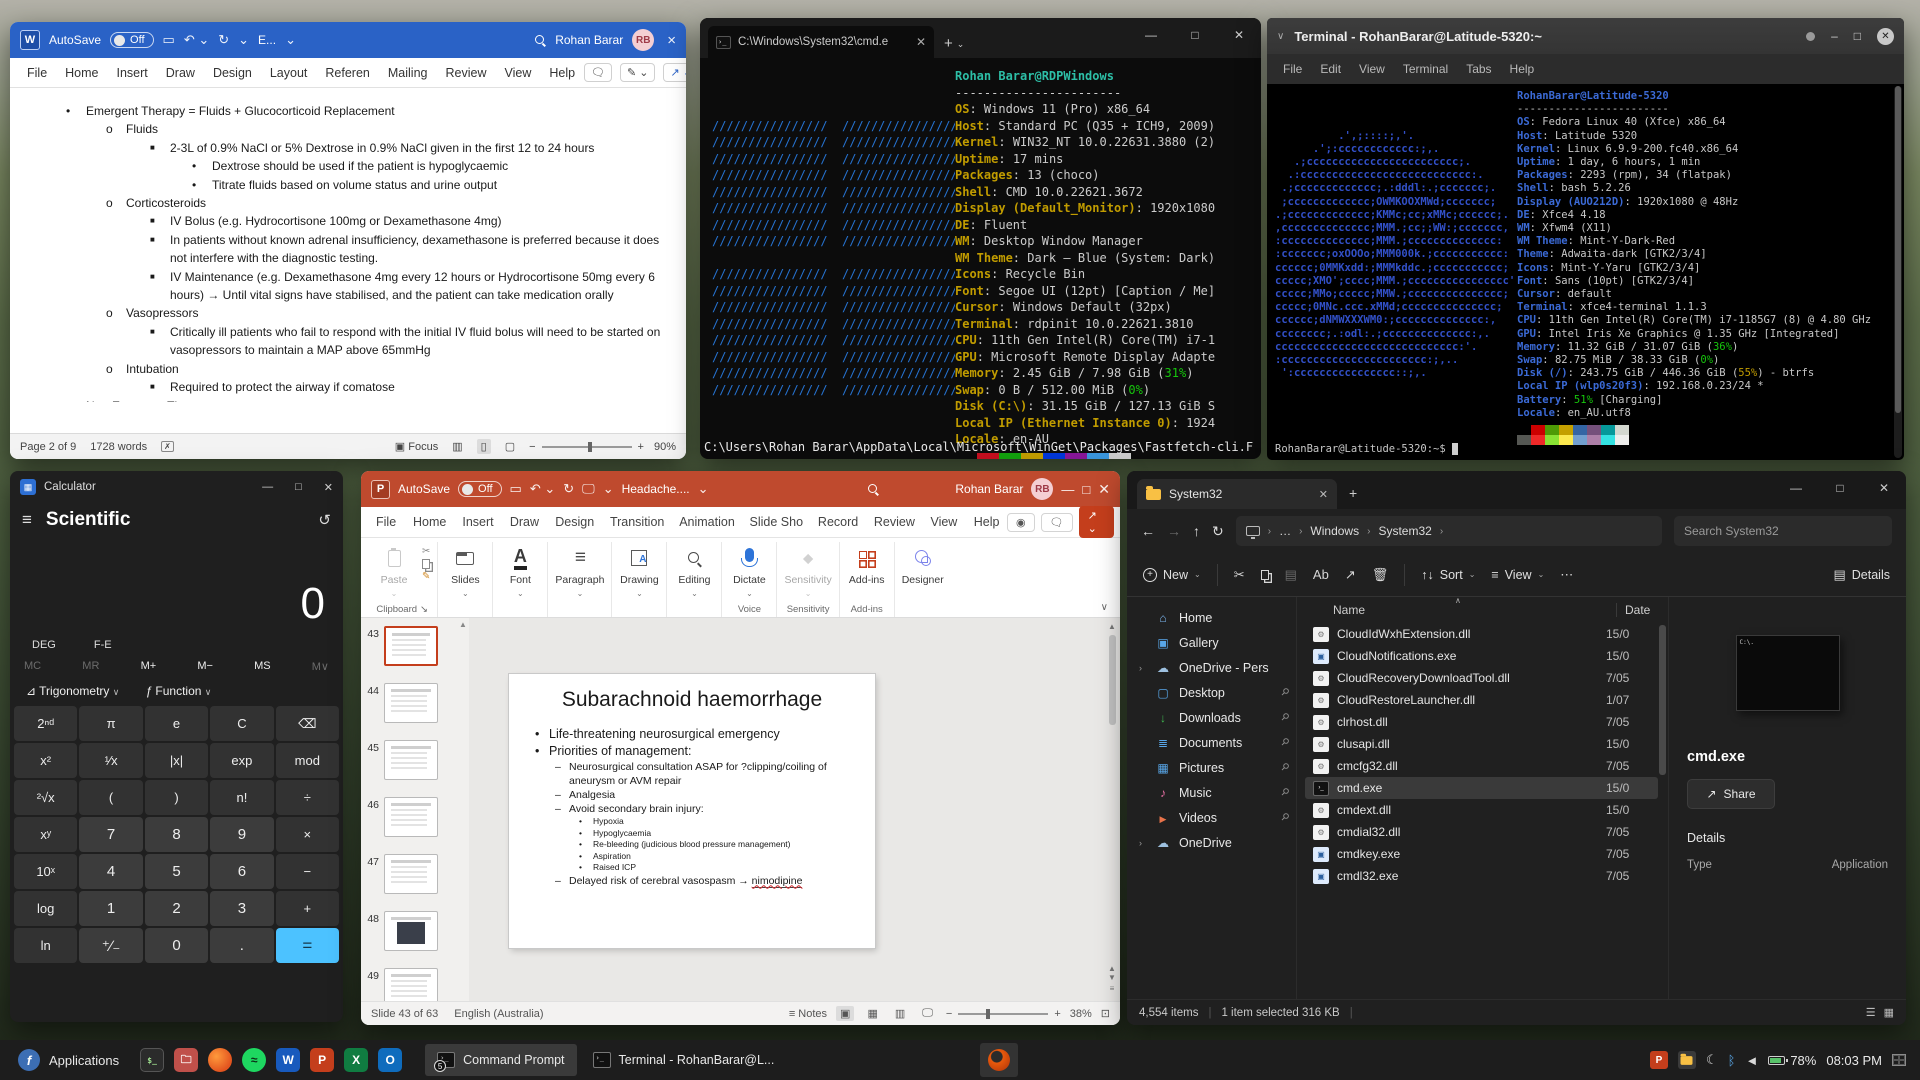  I want to click on calculator-key: 0, so click(176, 945).